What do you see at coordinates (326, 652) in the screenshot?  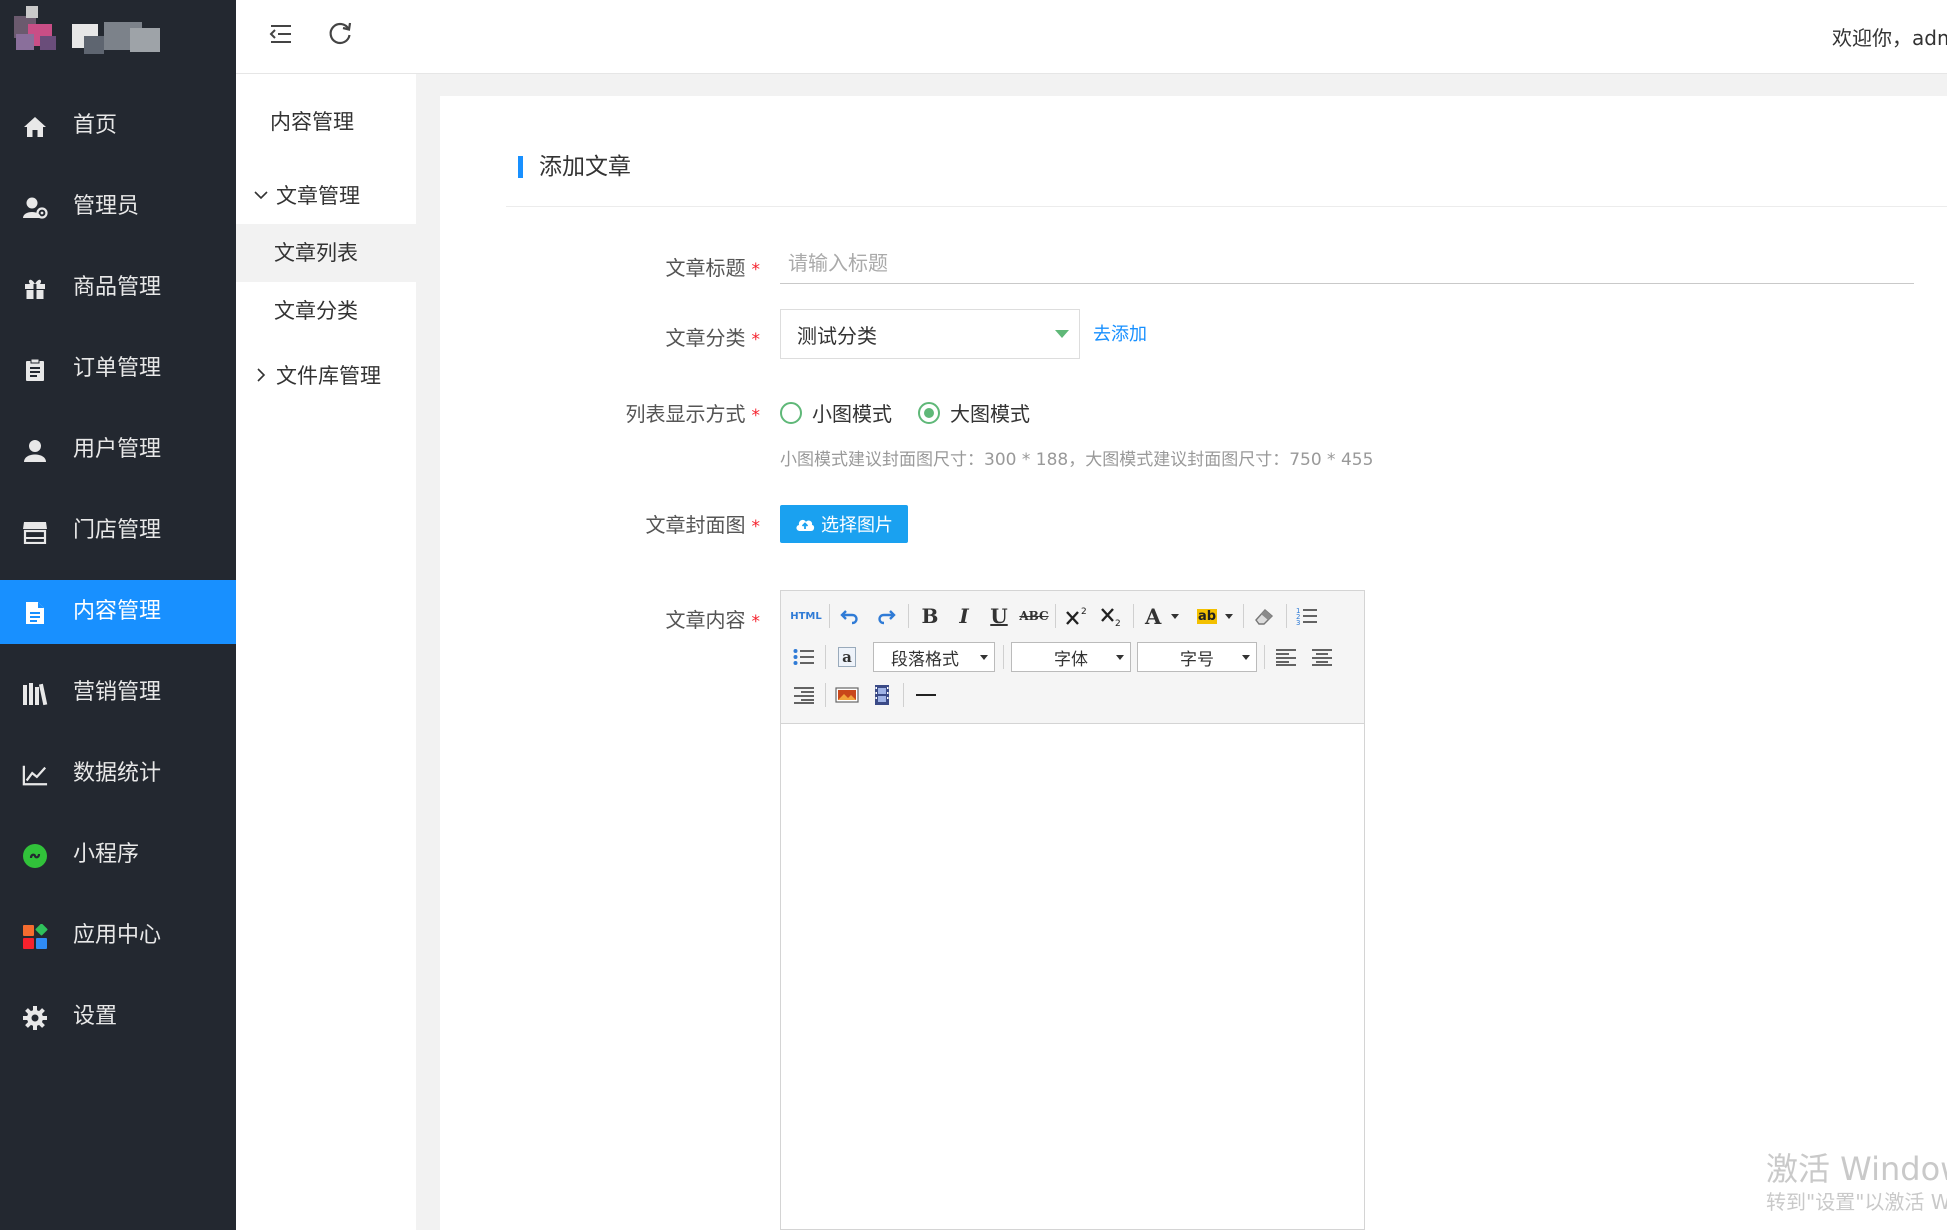 I see `sub-menu: 内容管理 文章管理 文章列表 文章分类 文件库管理` at bounding box center [326, 652].